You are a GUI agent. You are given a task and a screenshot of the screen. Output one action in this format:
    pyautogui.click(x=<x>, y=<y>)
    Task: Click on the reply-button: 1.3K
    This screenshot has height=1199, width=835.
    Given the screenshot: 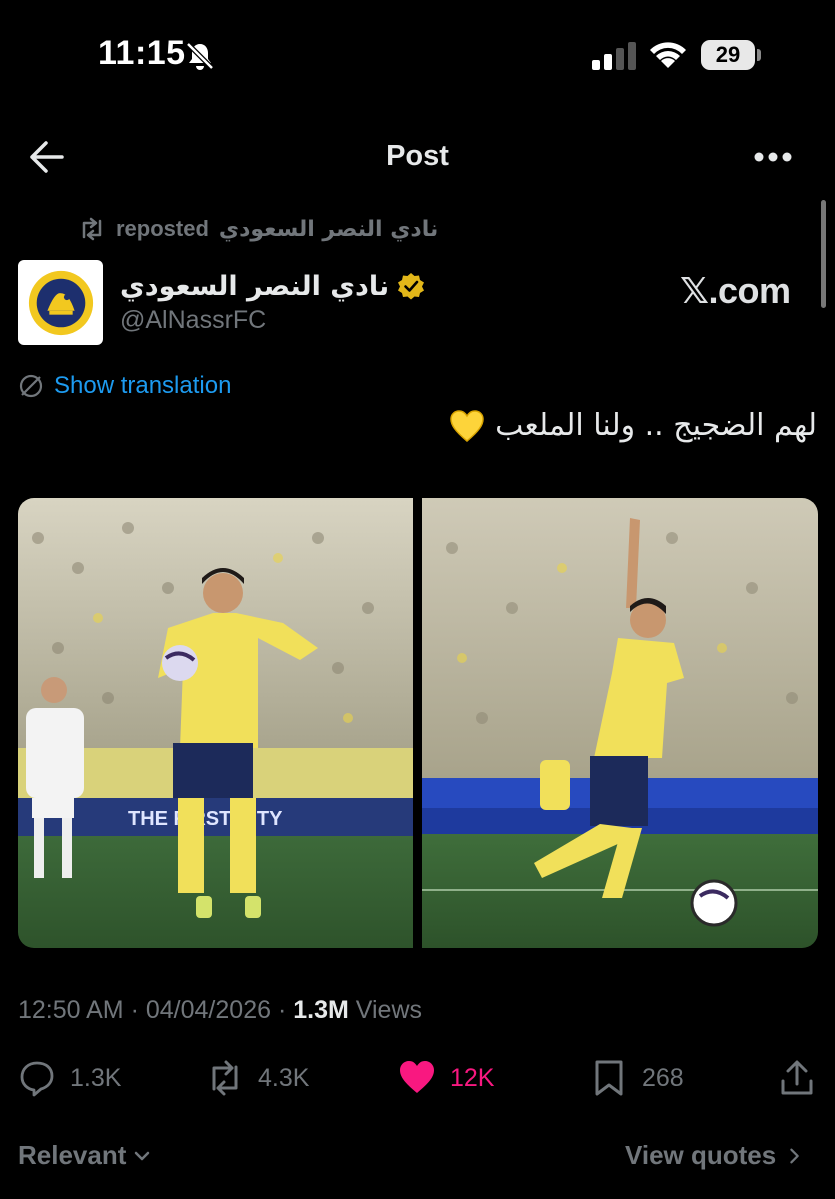 What is the action you would take?
    pyautogui.click(x=69, y=1078)
    